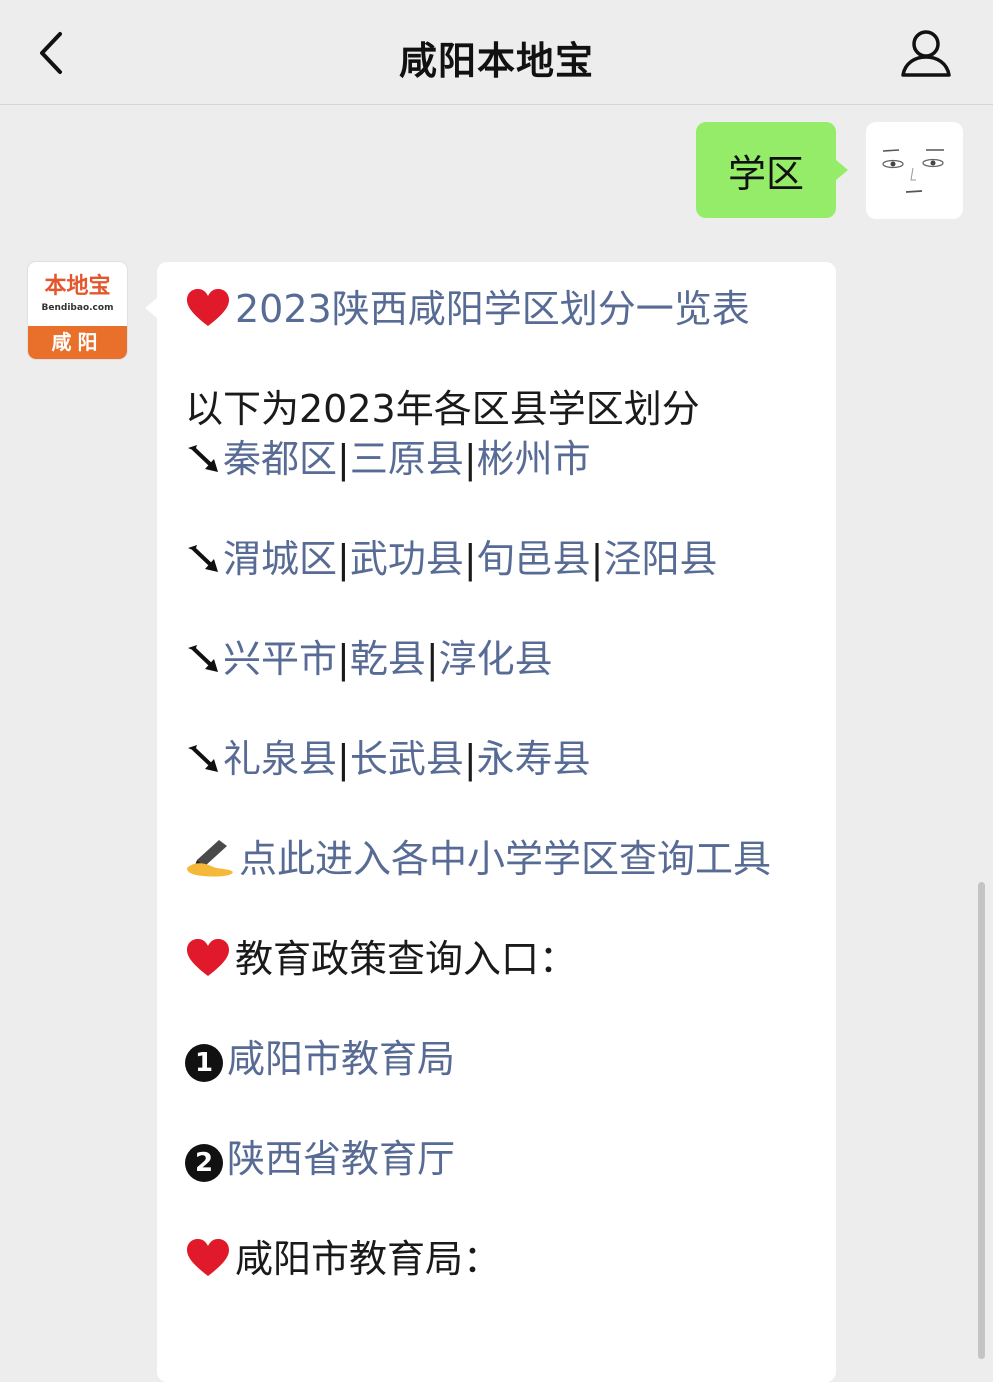  Describe the element at coordinates (505, 859) in the screenshot. I see `query-tool-link: 点此进入各中小学学区查询工具` at that location.